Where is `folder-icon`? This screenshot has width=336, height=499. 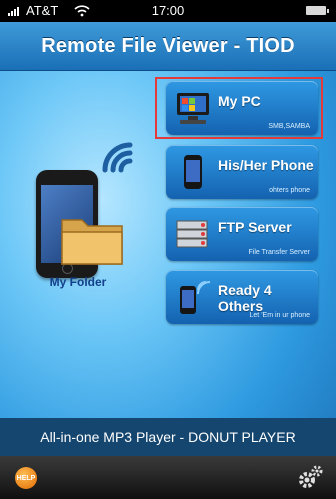 folder-icon is located at coordinates (92, 242).